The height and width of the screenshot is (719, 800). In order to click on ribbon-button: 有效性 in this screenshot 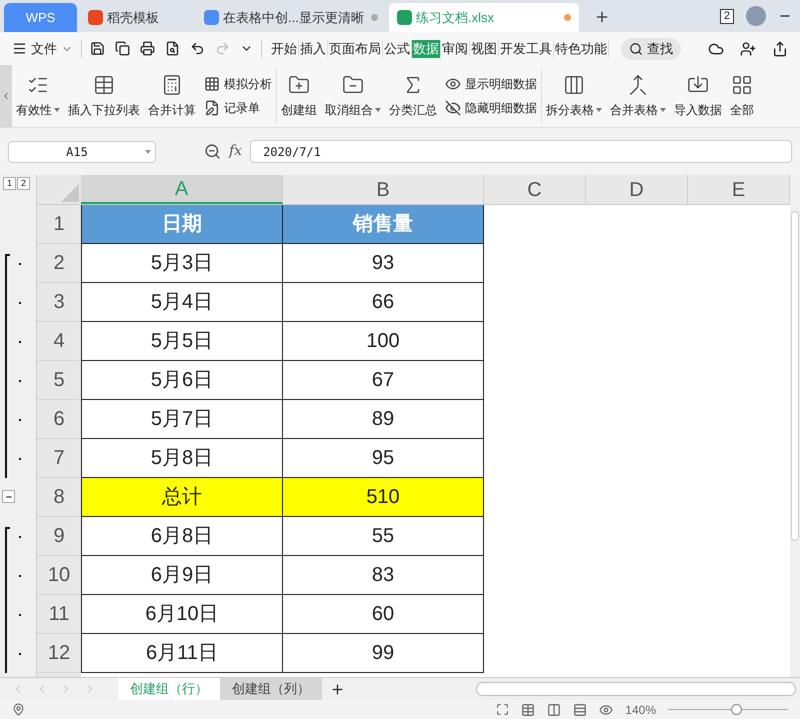, I will do `click(38, 96)`.